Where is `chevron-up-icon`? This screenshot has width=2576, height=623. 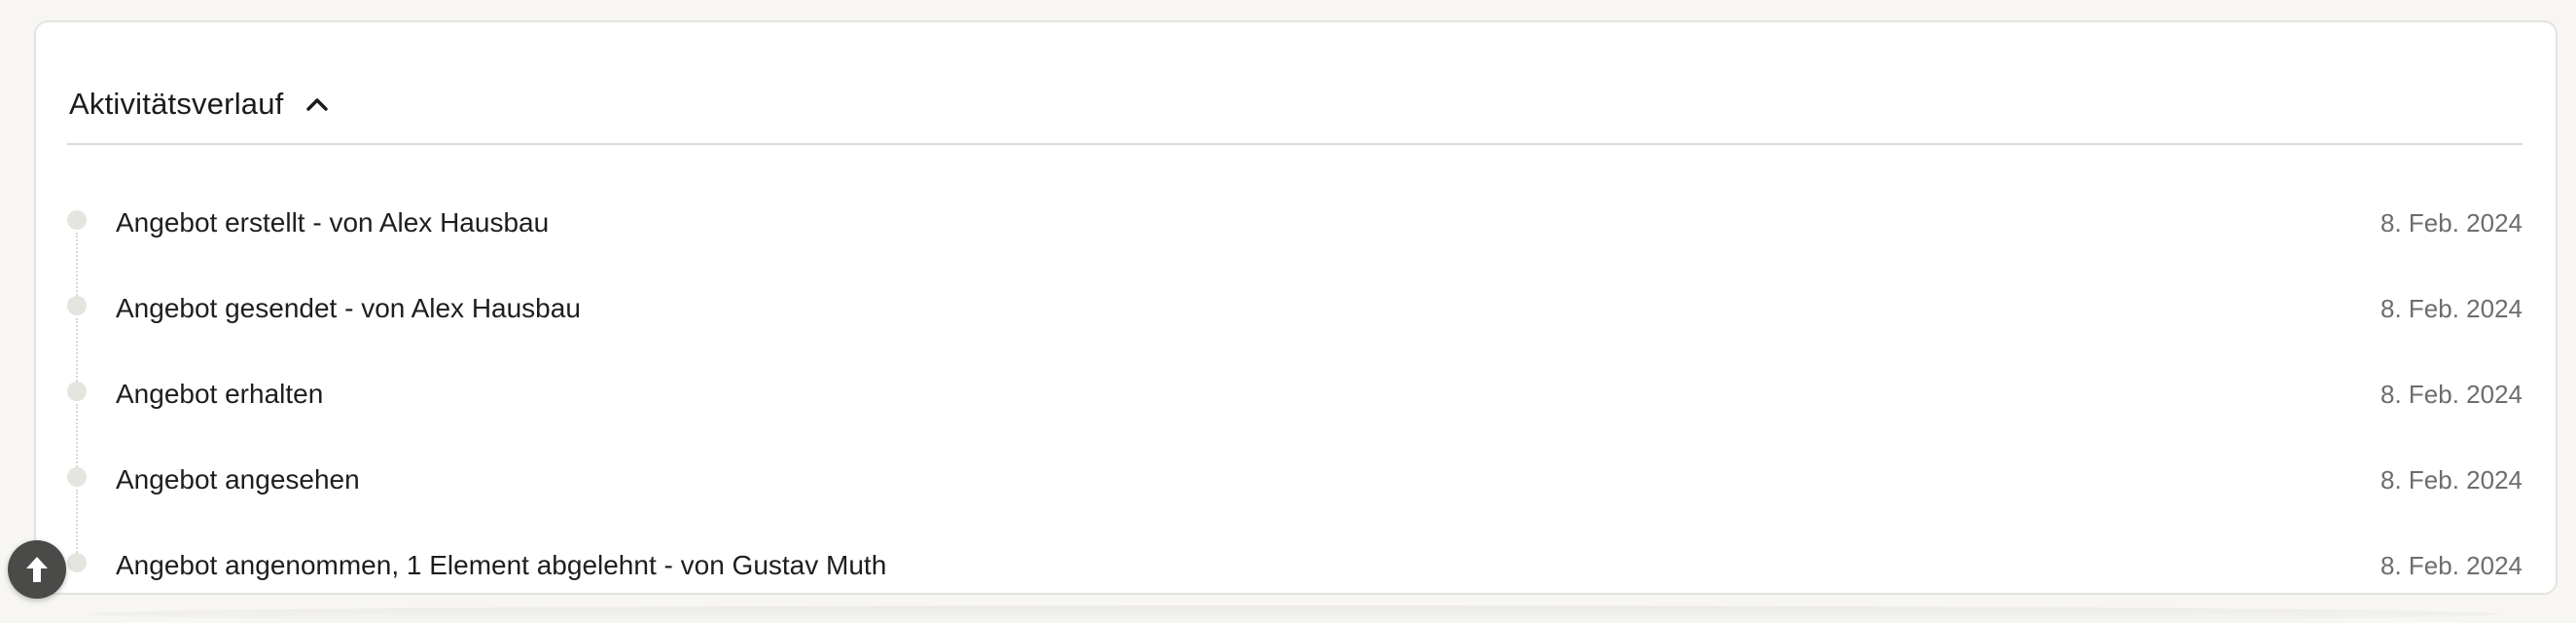 chevron-up-icon is located at coordinates (317, 104).